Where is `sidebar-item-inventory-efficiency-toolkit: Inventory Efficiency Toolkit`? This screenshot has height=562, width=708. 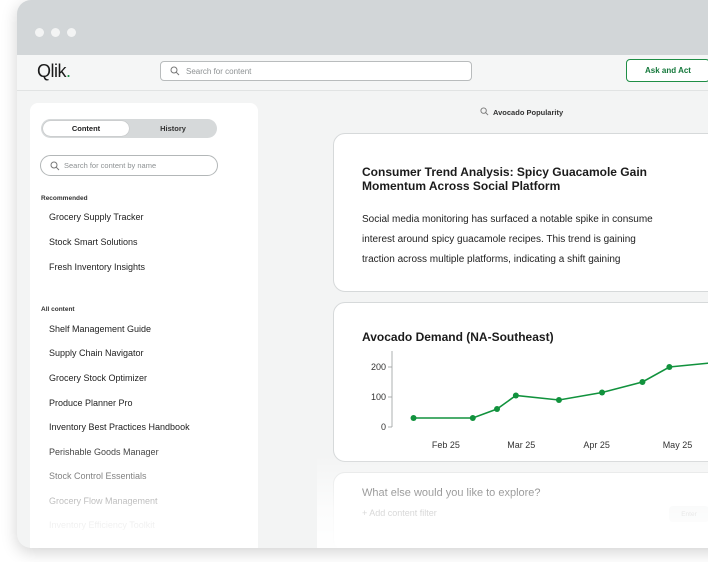
sidebar-item-inventory-efficiency-toolkit: Inventory Efficiency Toolkit is located at coordinates (102, 525).